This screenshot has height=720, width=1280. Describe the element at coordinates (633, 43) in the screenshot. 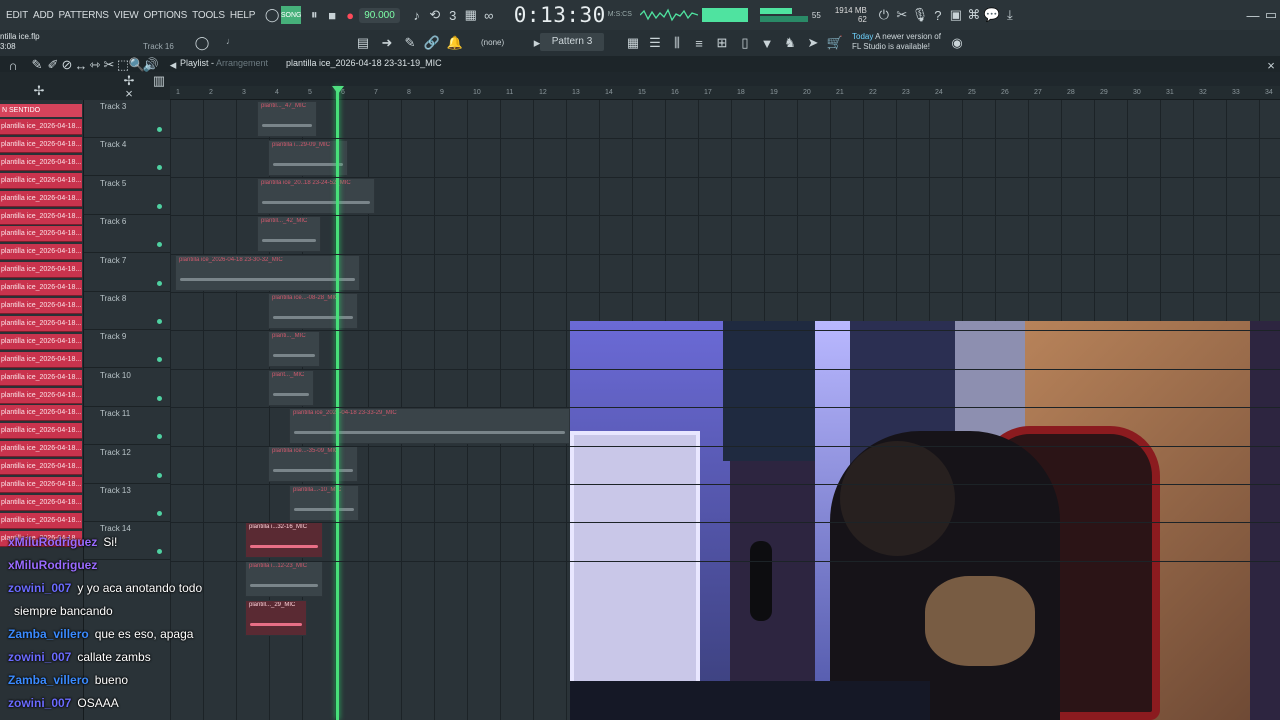

I see `playlist-icon: ▦` at that location.